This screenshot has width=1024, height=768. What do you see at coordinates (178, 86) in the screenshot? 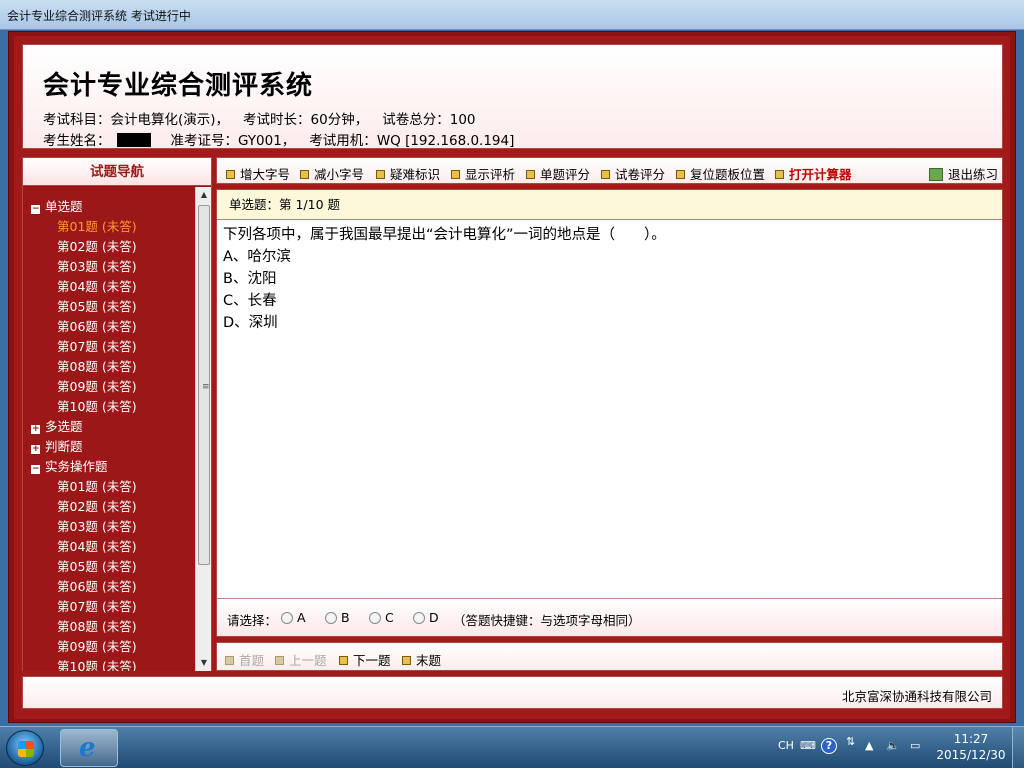
I see `app-title: 会计专业综合测评系统` at bounding box center [178, 86].